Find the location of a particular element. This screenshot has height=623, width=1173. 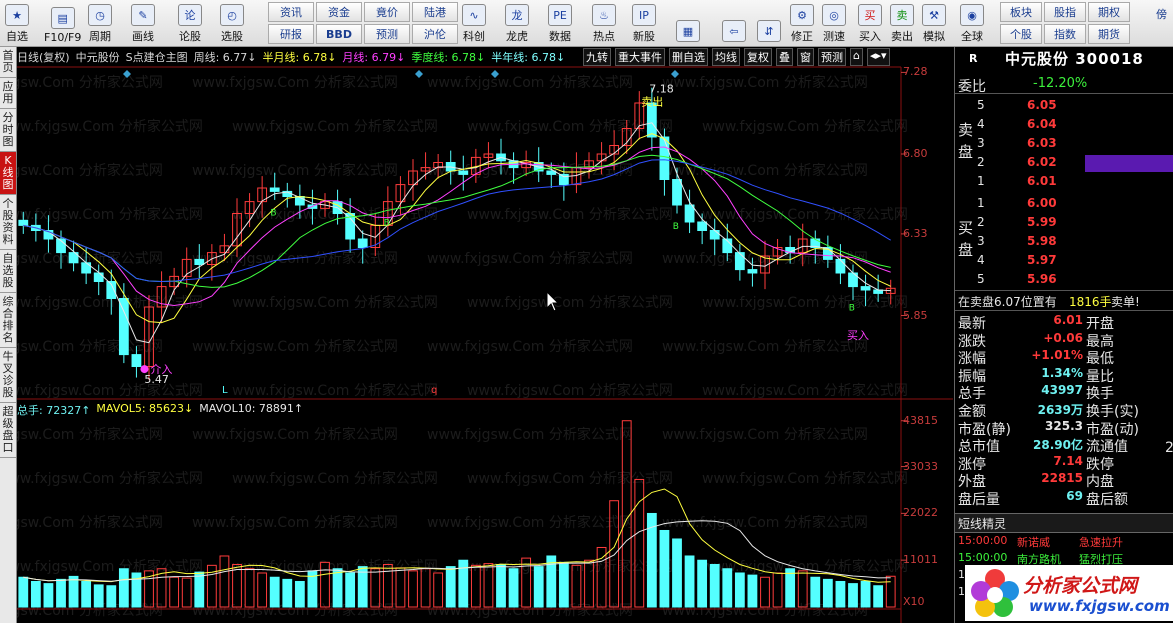

drill-header: 短线精灵 is located at coordinates (1064, 523).